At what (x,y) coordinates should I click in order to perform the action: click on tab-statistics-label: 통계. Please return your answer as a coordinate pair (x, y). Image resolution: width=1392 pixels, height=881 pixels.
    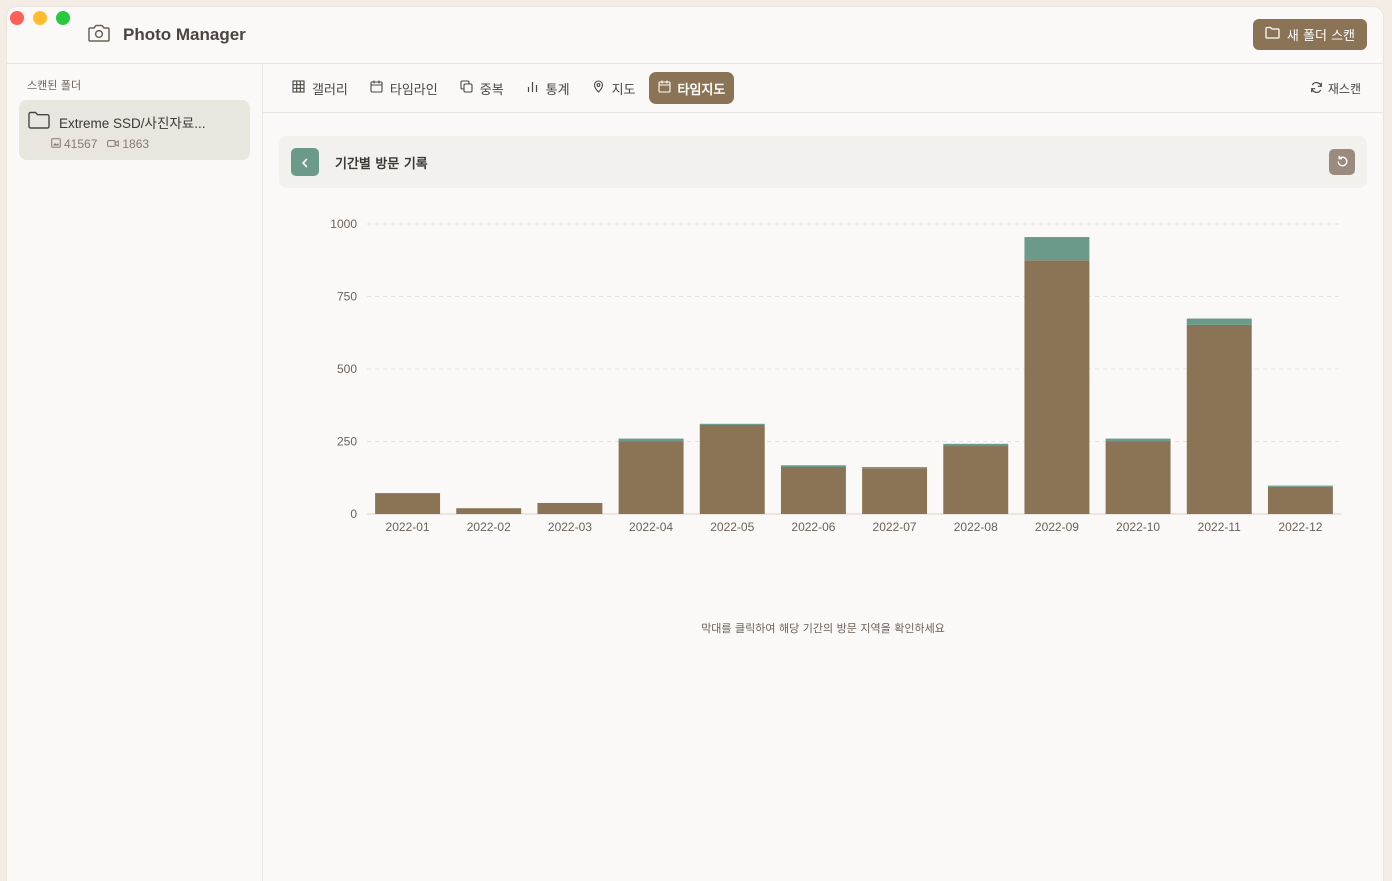
    Looking at the image, I should click on (557, 90).